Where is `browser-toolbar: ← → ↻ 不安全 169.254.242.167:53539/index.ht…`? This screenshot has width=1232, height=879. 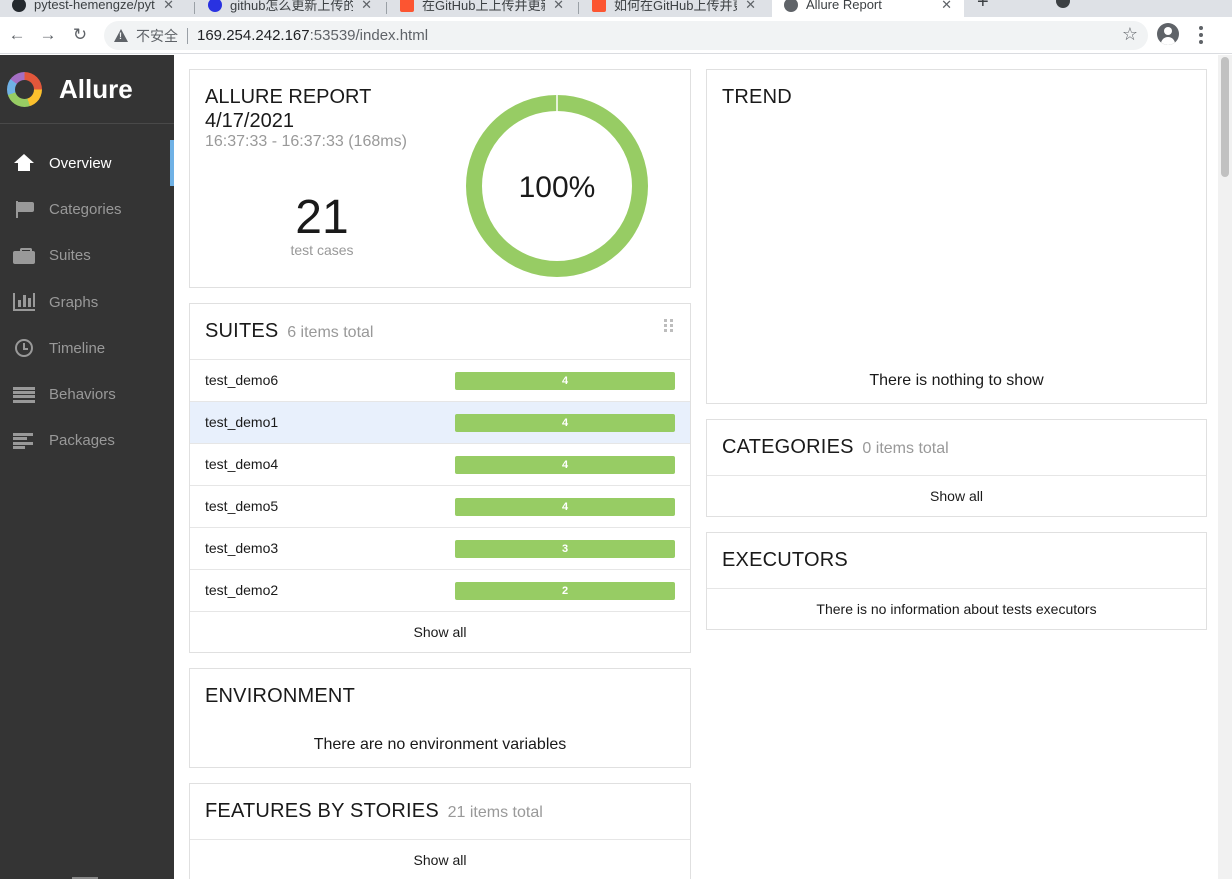 browser-toolbar: ← → ↻ 不安全 169.254.242.167:53539/index.ht… is located at coordinates (616, 35).